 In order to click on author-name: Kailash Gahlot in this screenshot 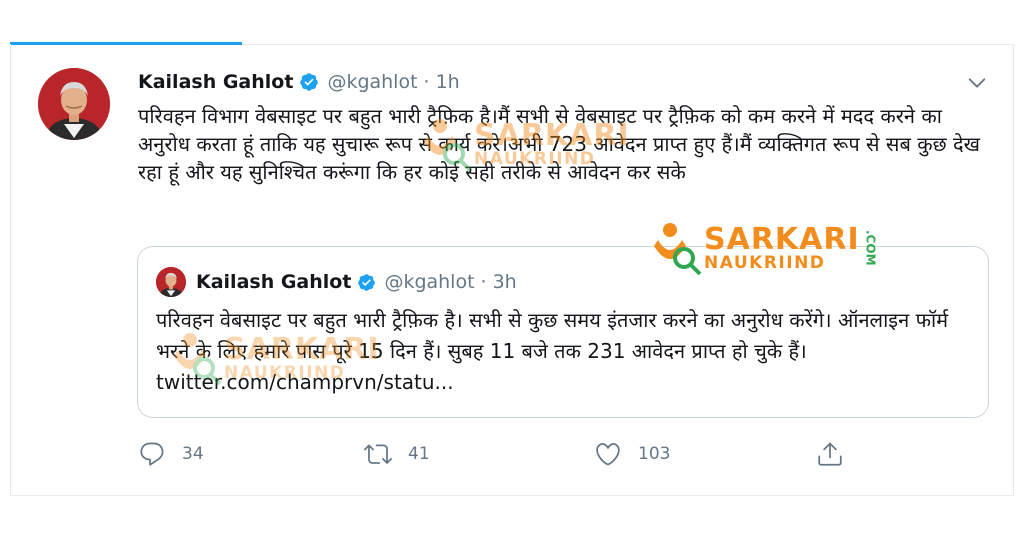, I will do `click(215, 82)`.